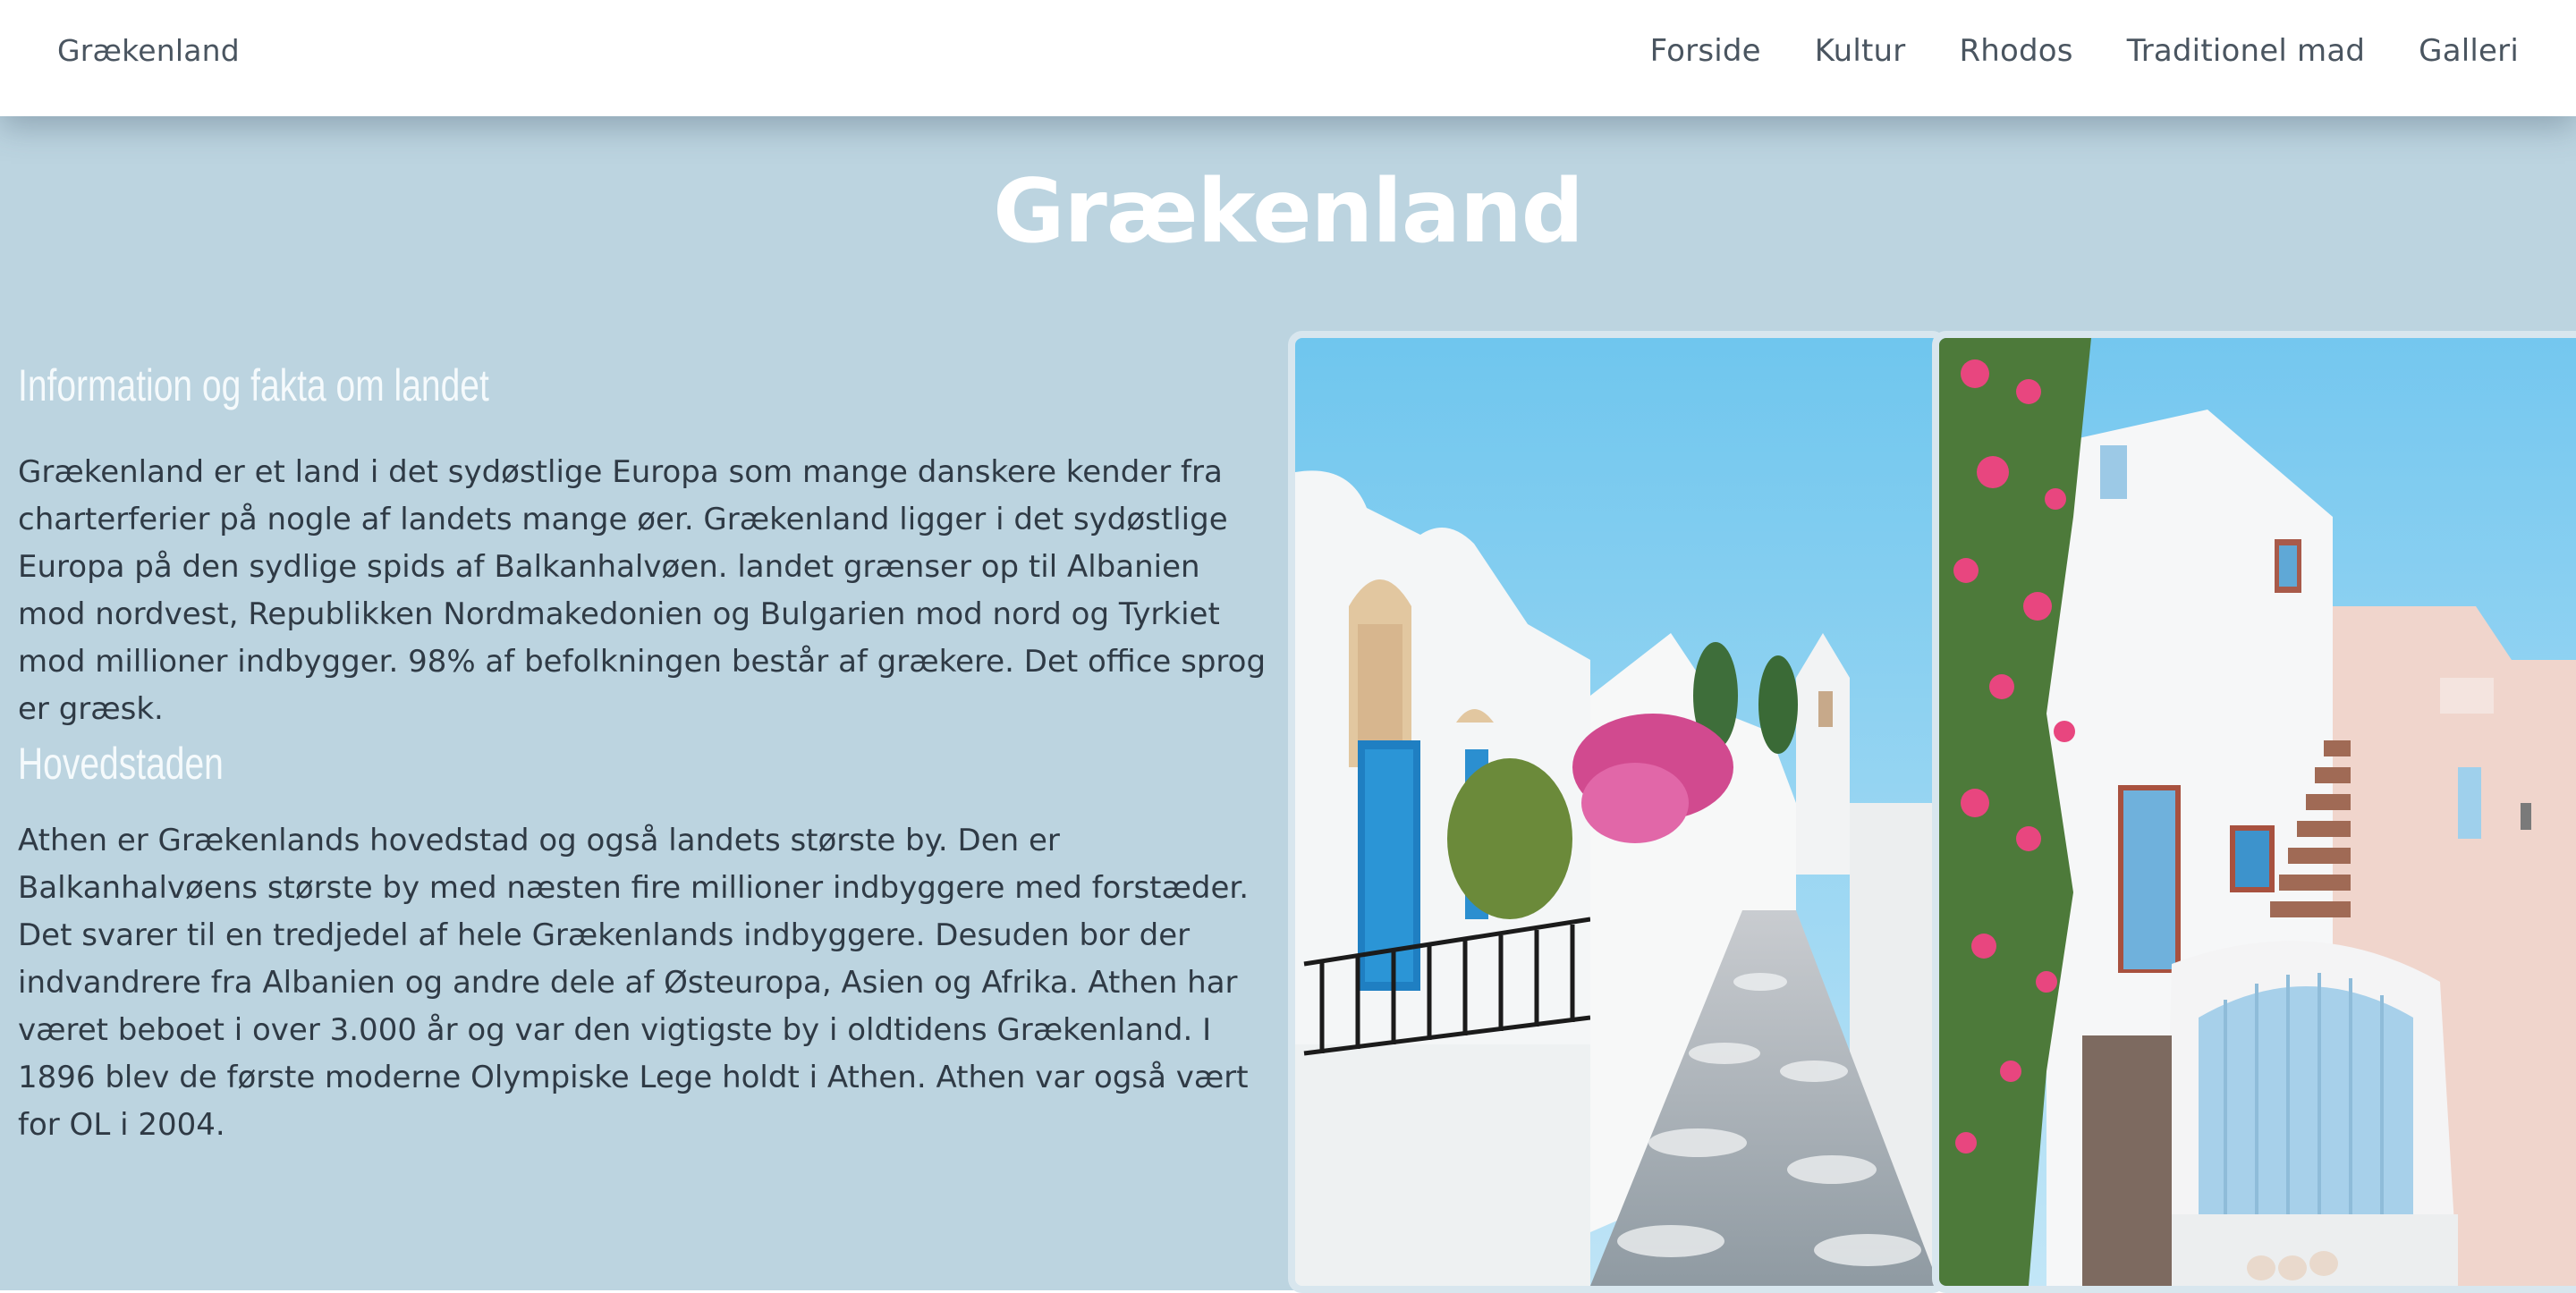 The width and height of the screenshot is (2576, 1293). Describe the element at coordinates (2015, 51) in the screenshot. I see `nav-link-rhodos: Rhodos` at that location.